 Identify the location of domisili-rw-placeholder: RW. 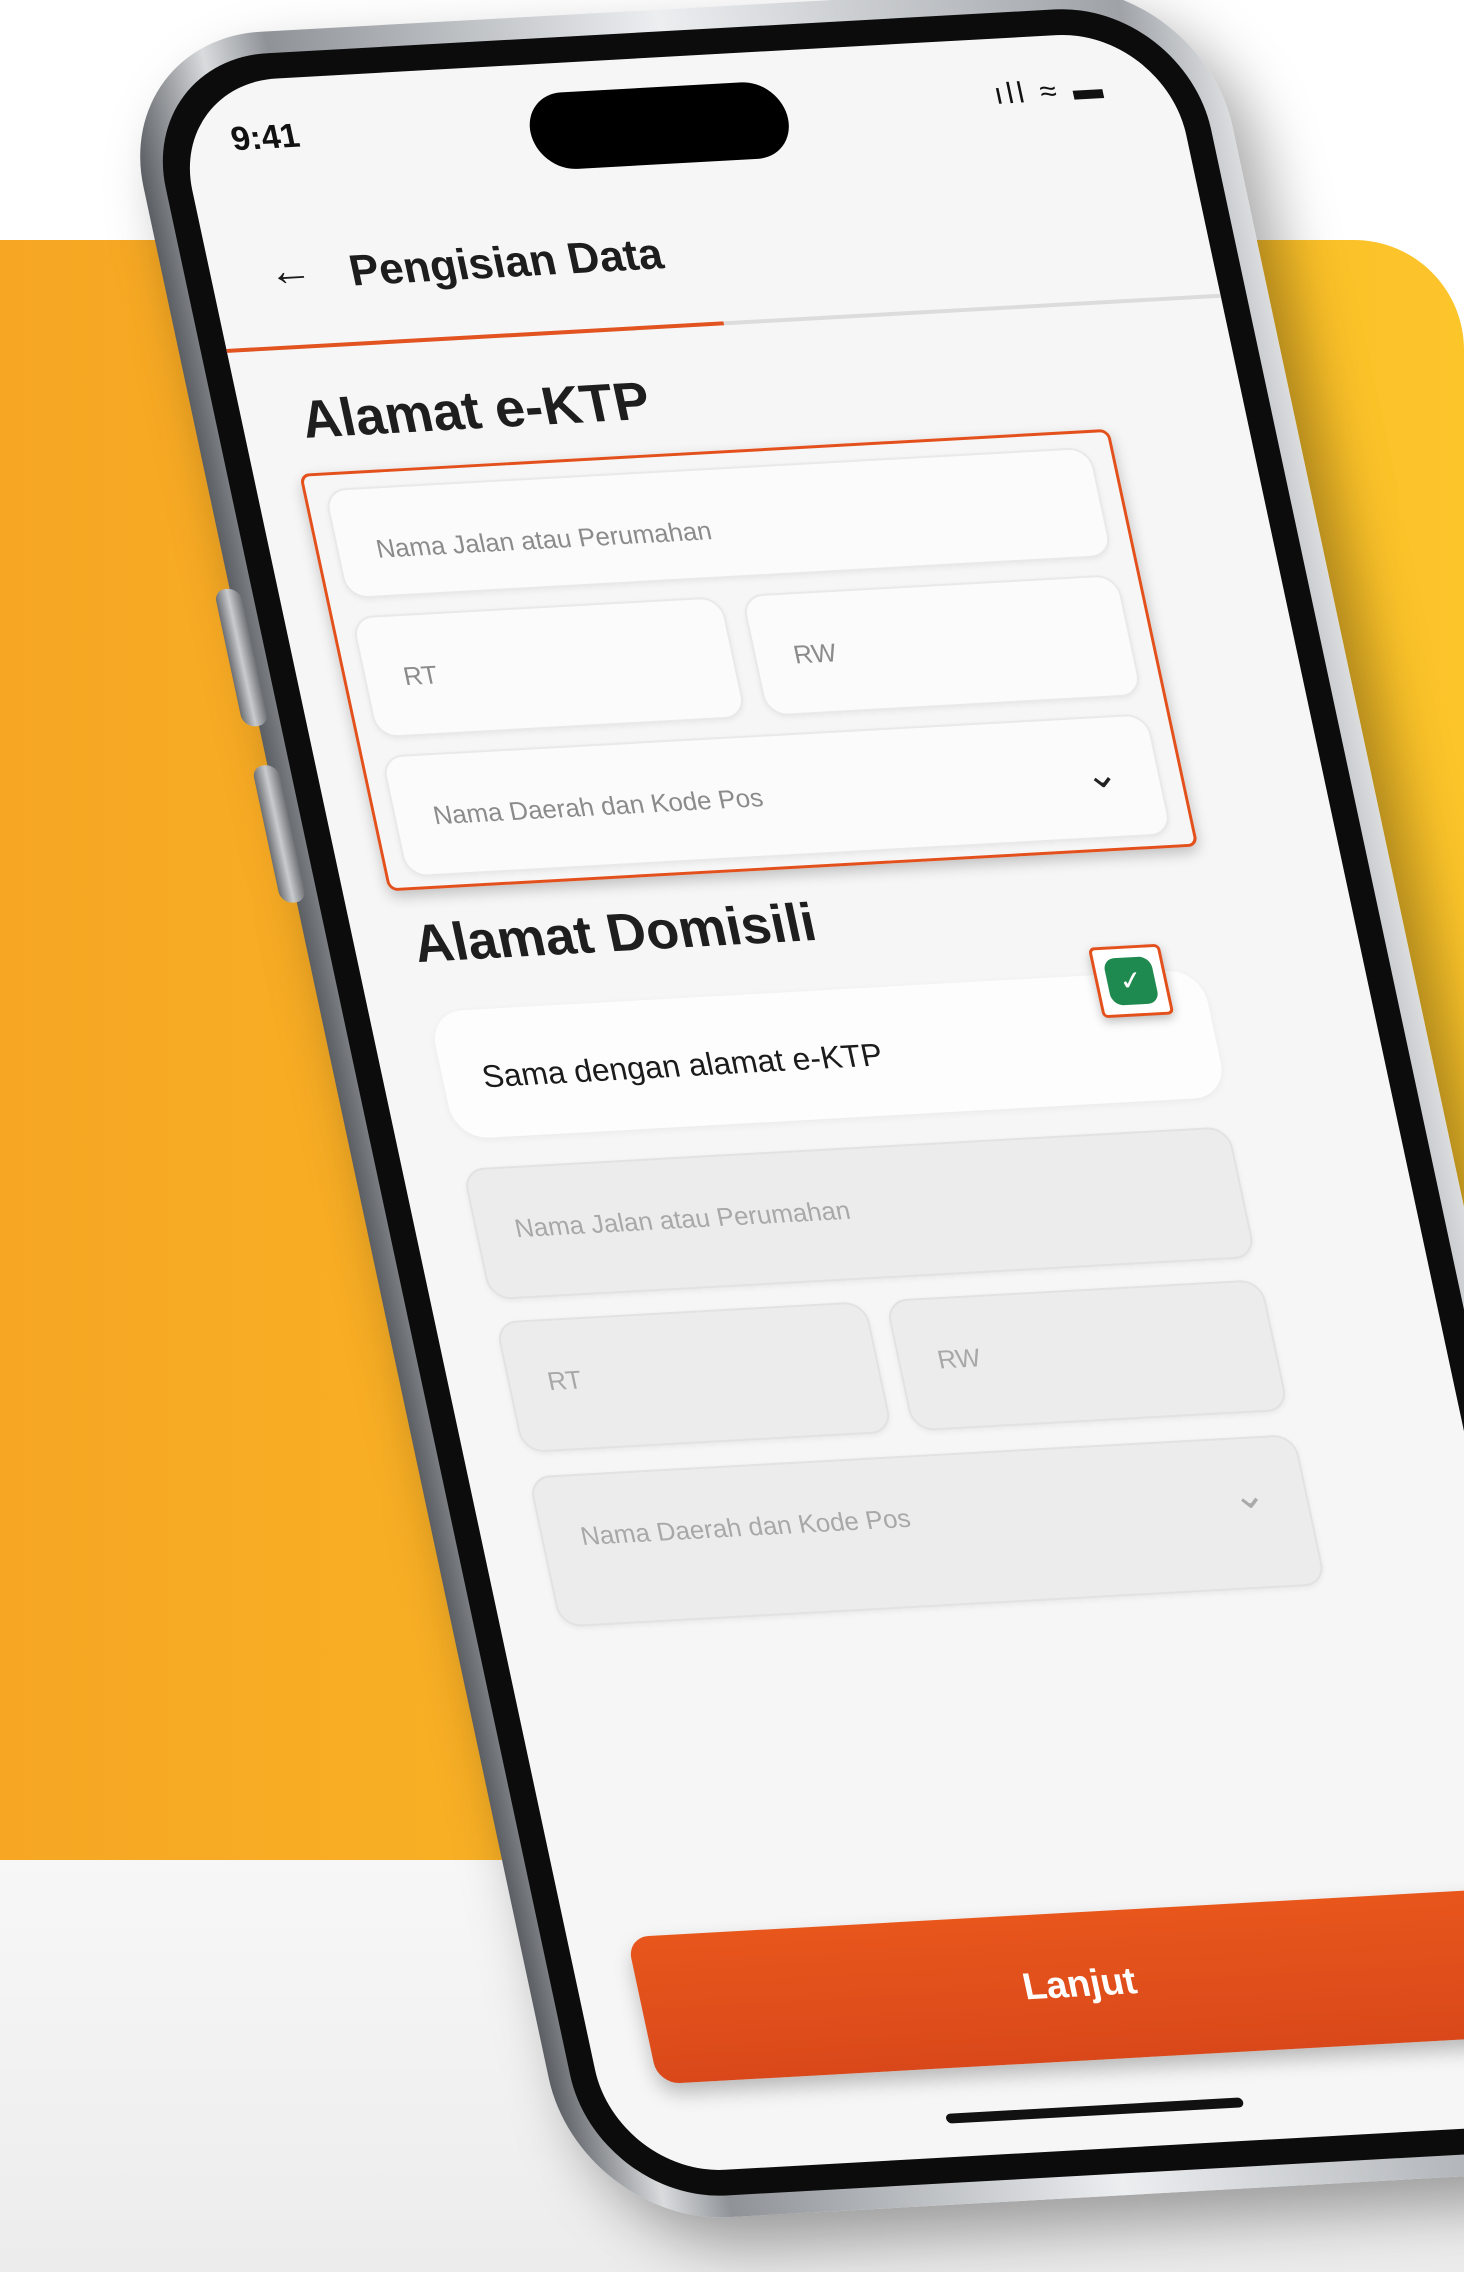
(959, 1358).